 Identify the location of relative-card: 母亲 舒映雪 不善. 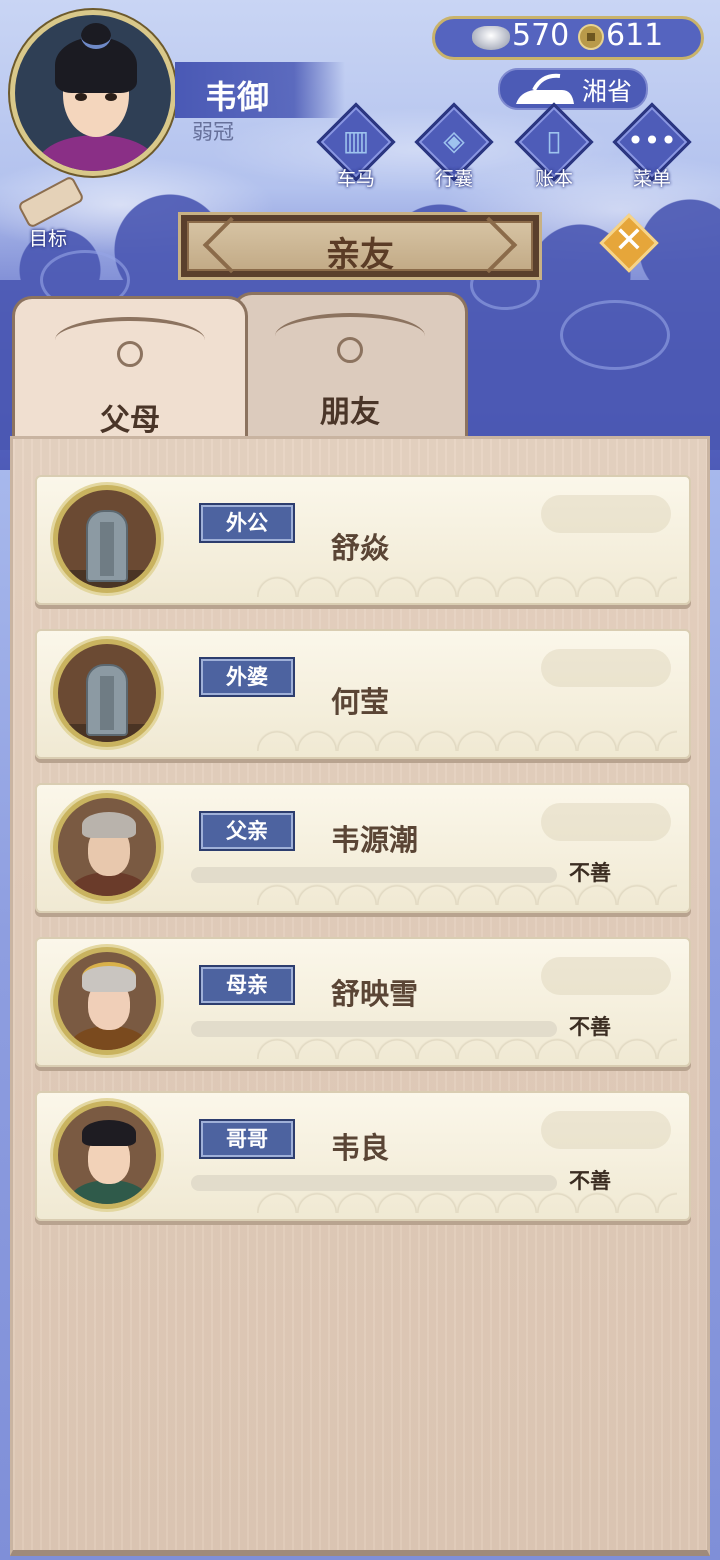
(363, 1002).